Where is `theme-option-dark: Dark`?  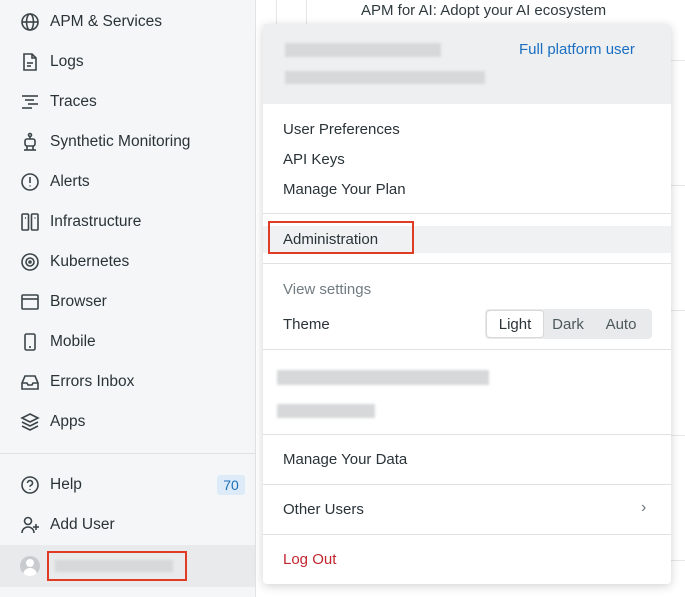 theme-option-dark: Dark is located at coordinates (568, 324).